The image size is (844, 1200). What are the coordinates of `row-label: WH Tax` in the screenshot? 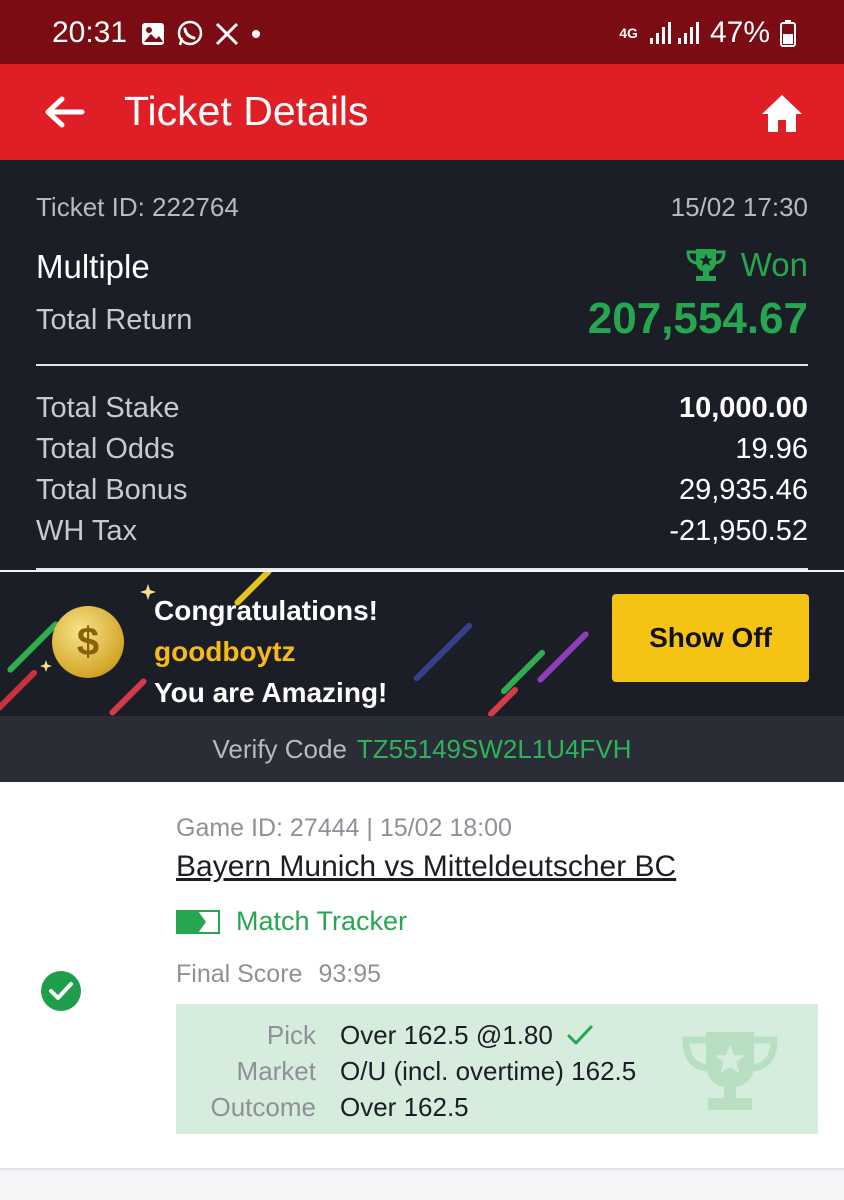 It's located at (86, 531).